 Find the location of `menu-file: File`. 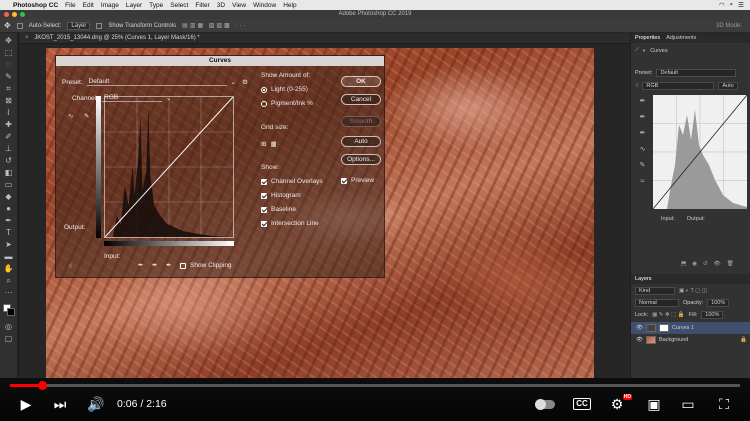

menu-file: File is located at coordinates (70, 5).